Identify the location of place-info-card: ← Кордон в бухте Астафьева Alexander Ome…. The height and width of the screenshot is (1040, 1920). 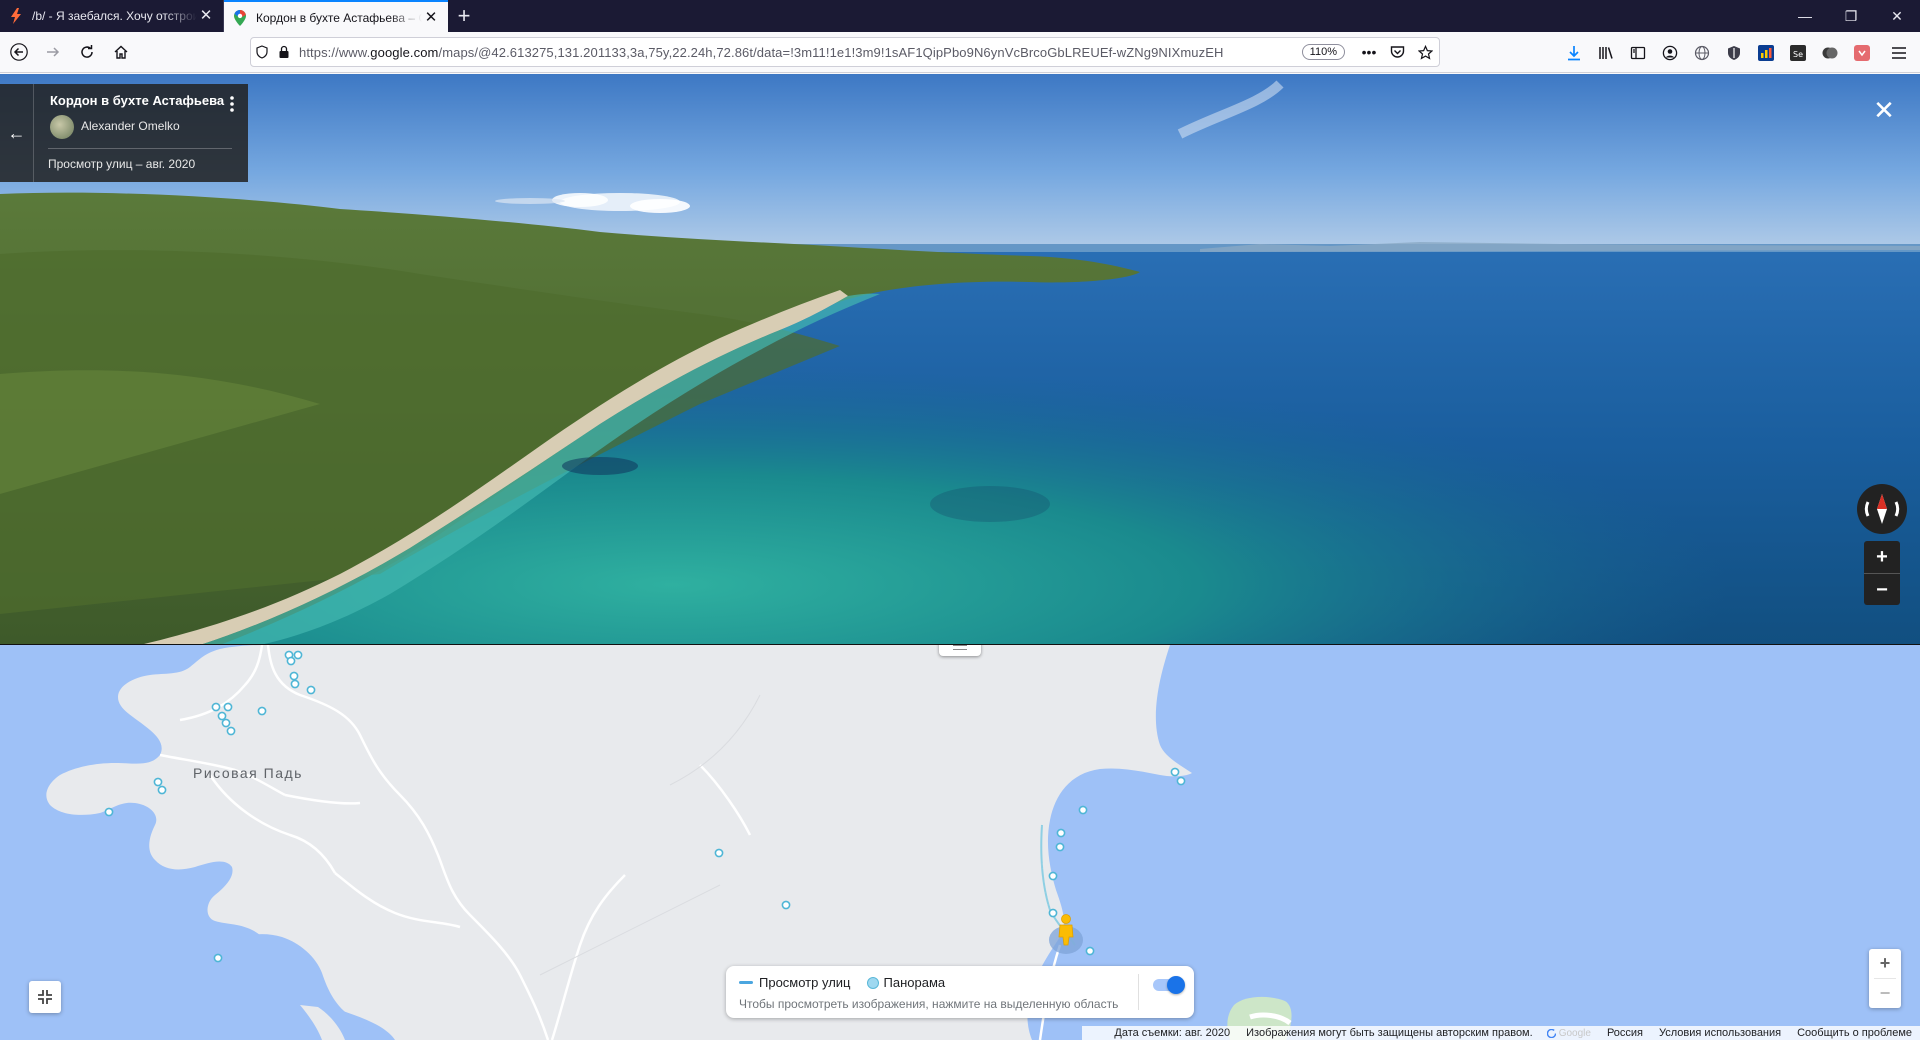
(124, 133).